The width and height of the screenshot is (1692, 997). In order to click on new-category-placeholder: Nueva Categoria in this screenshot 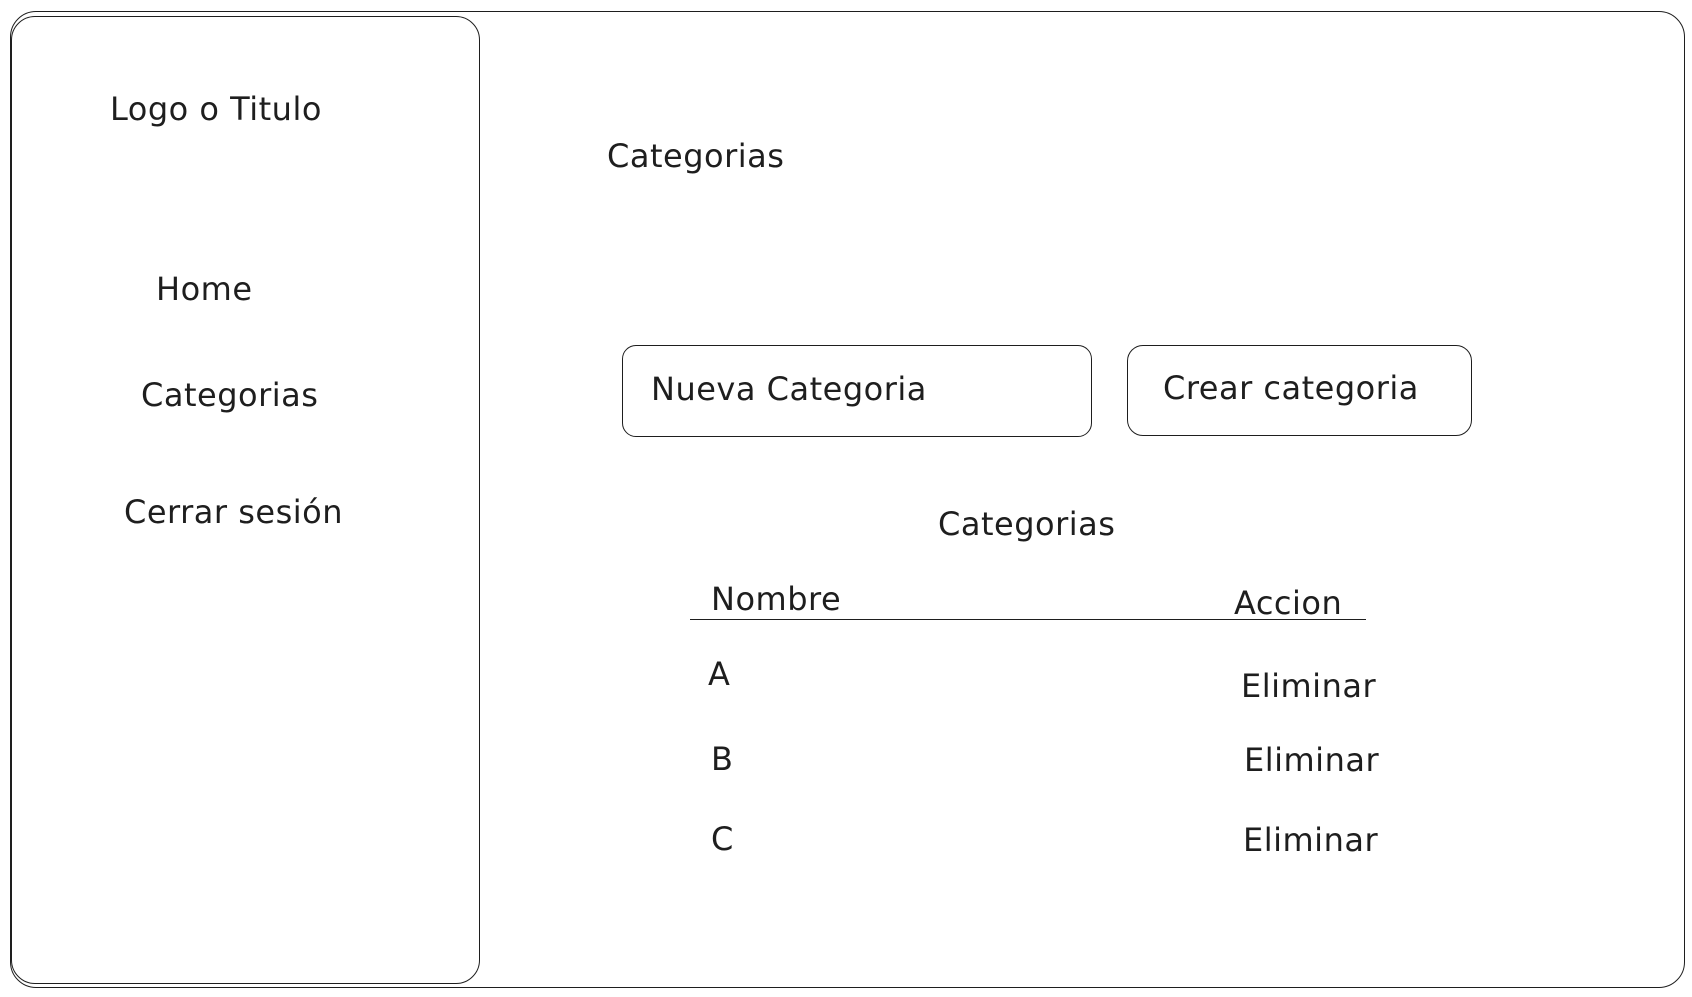, I will do `click(789, 389)`.